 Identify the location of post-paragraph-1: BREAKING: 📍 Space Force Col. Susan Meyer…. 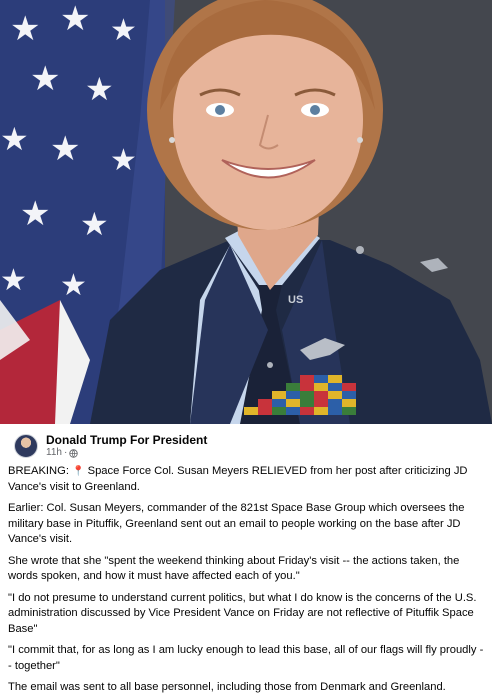
(238, 479).